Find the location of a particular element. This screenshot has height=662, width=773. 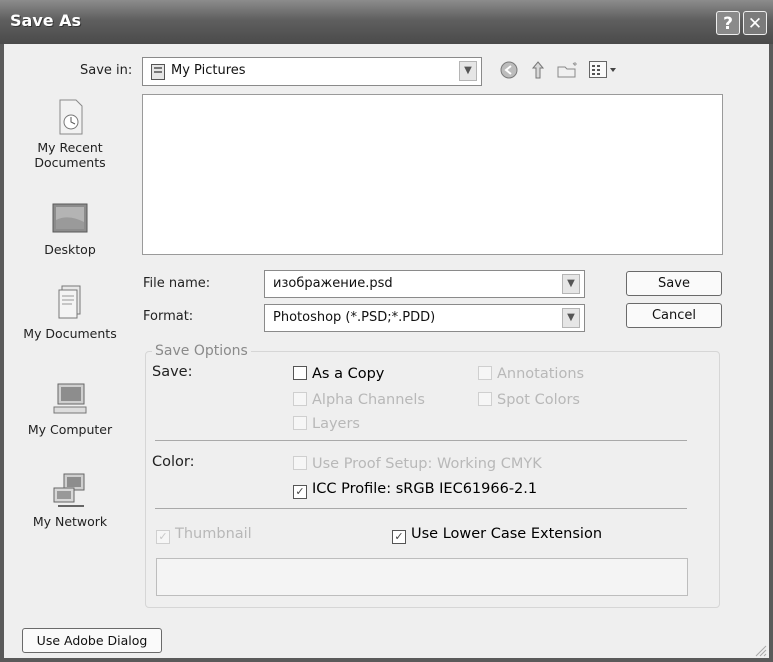

save-options-legend: Save Options is located at coordinates (201, 351).